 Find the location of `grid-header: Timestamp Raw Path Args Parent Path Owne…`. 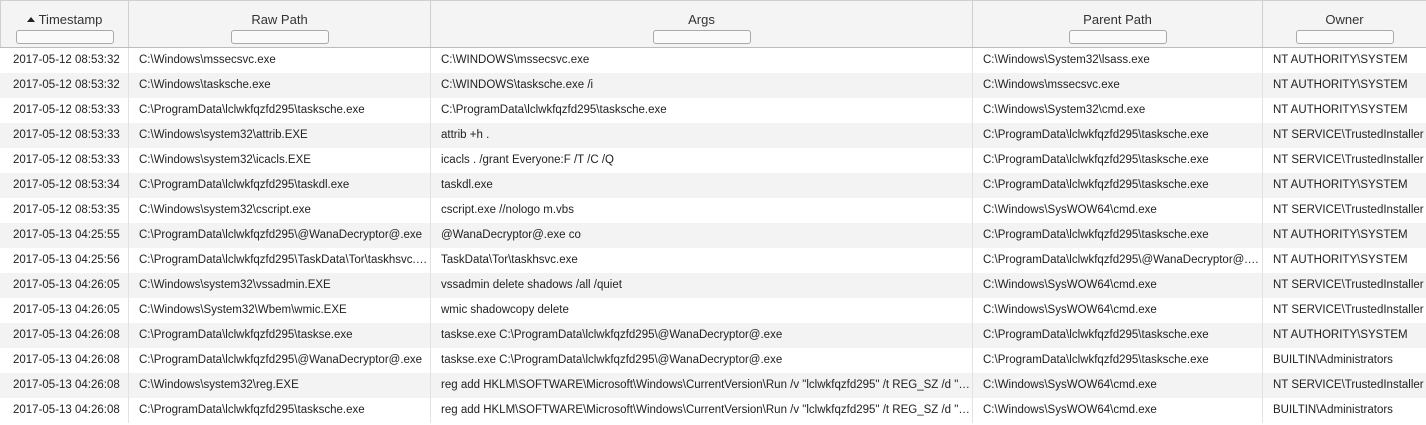

grid-header: Timestamp Raw Path Args Parent Path Owne… is located at coordinates (713, 24).